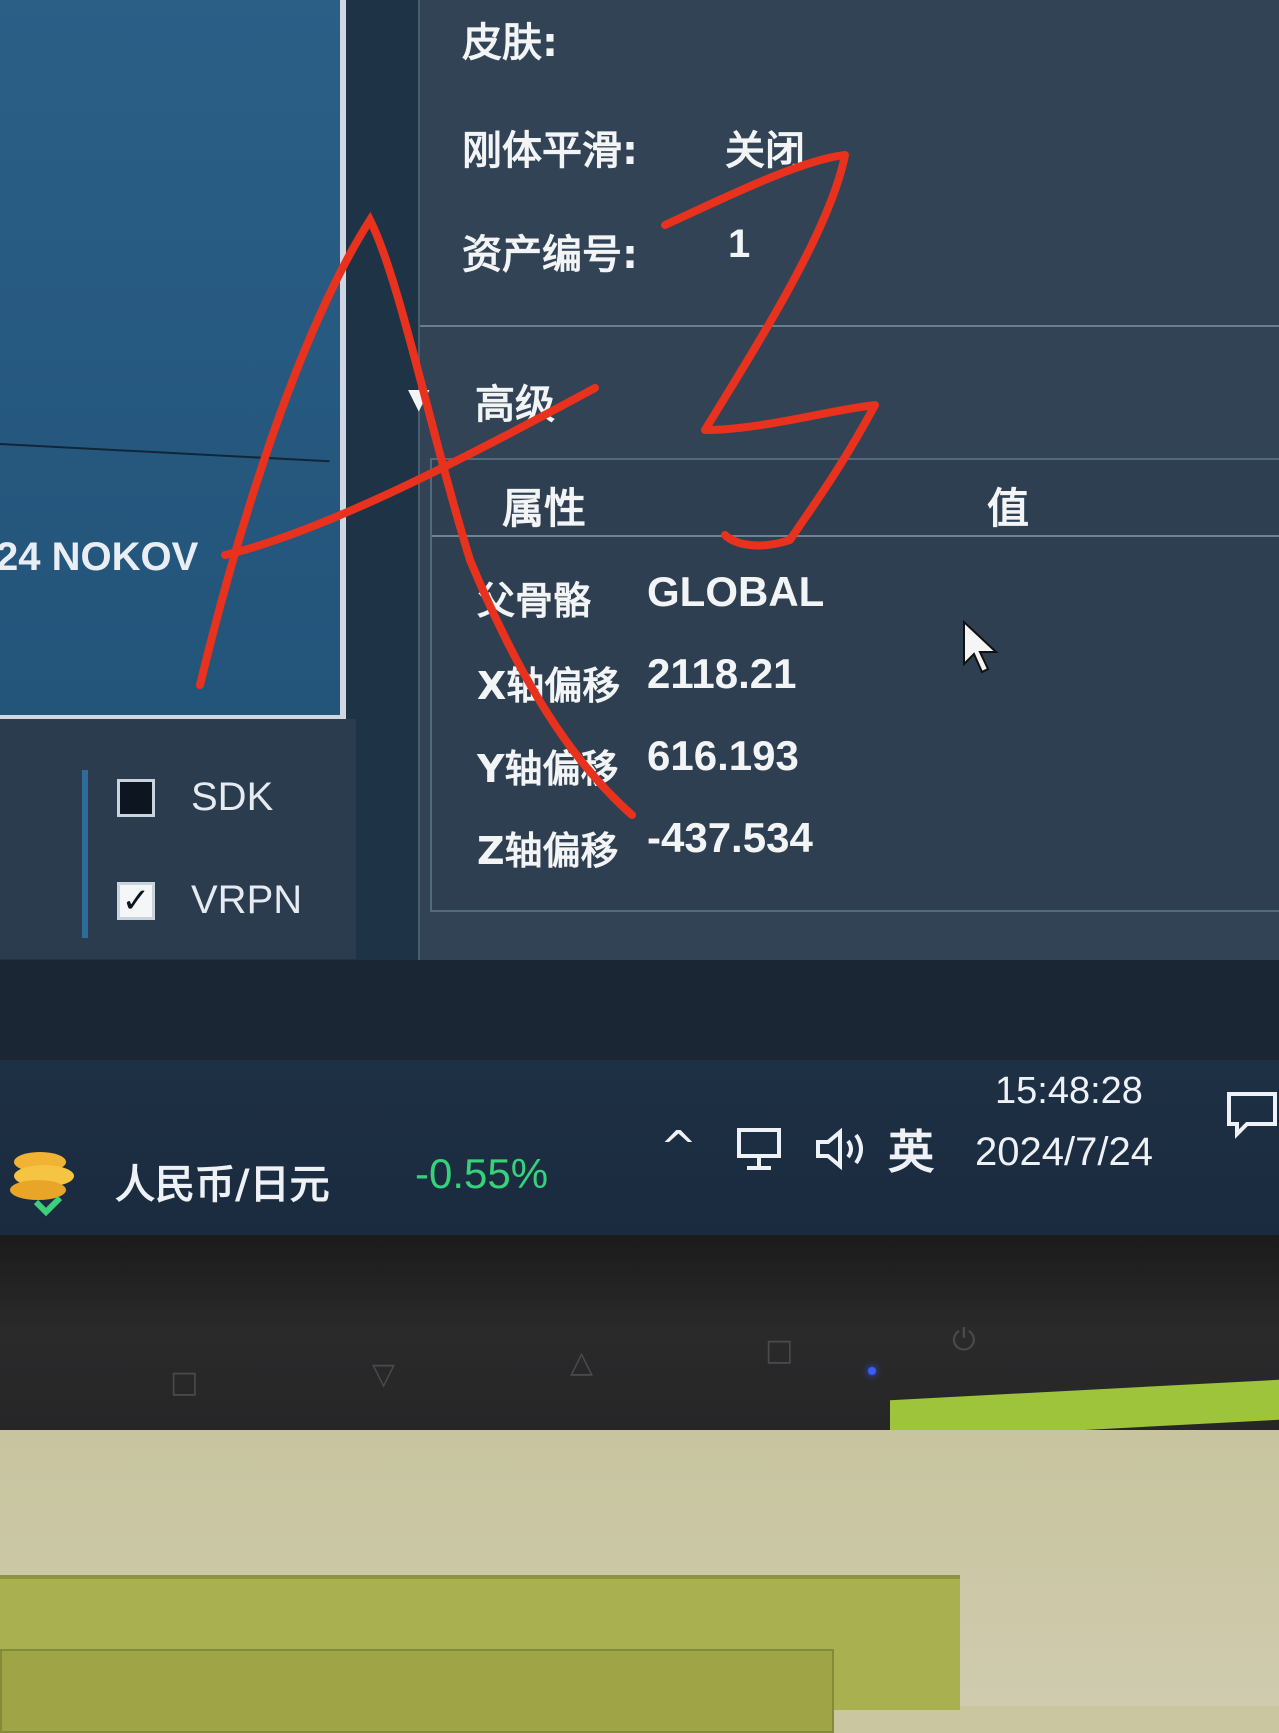 The height and width of the screenshot is (1733, 1279). I want to click on asset-id-label: 资产编号:, so click(550, 255).